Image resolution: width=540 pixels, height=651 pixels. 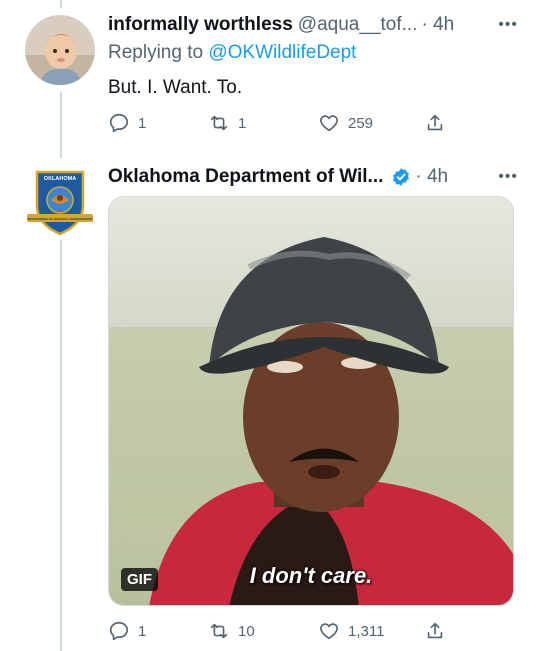 I want to click on display-name: informally worthless, so click(x=200, y=25).